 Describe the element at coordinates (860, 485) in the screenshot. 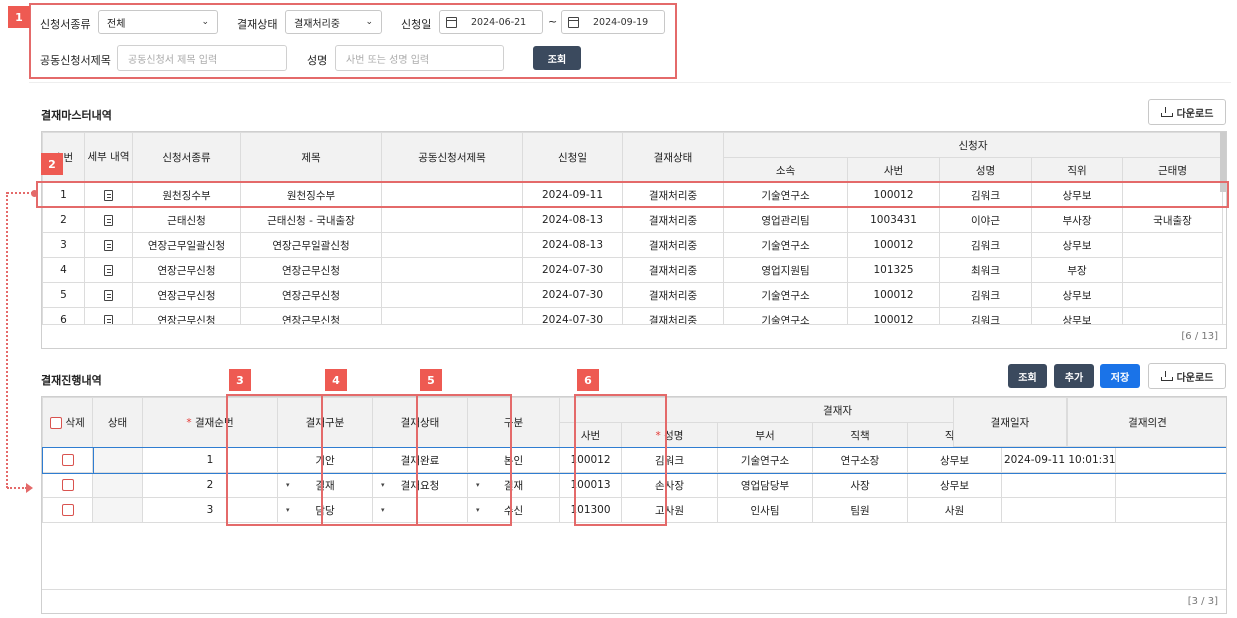

I see `progress-cell-duty: 사장` at that location.